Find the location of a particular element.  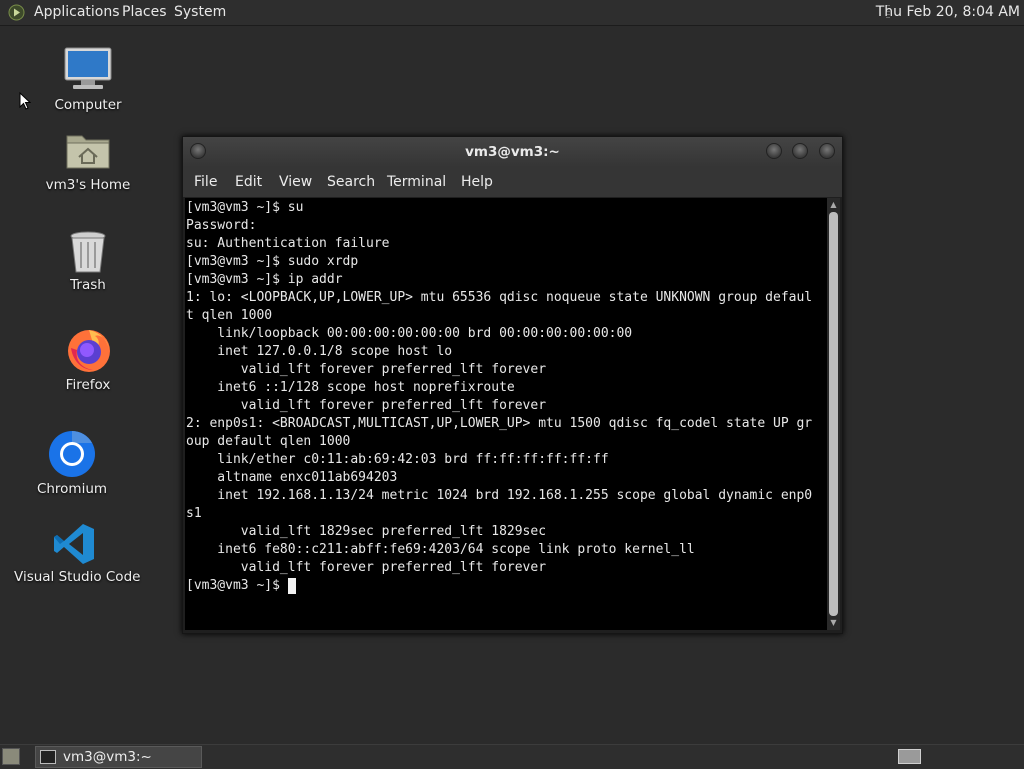

maximize-button is located at coordinates (800, 151).